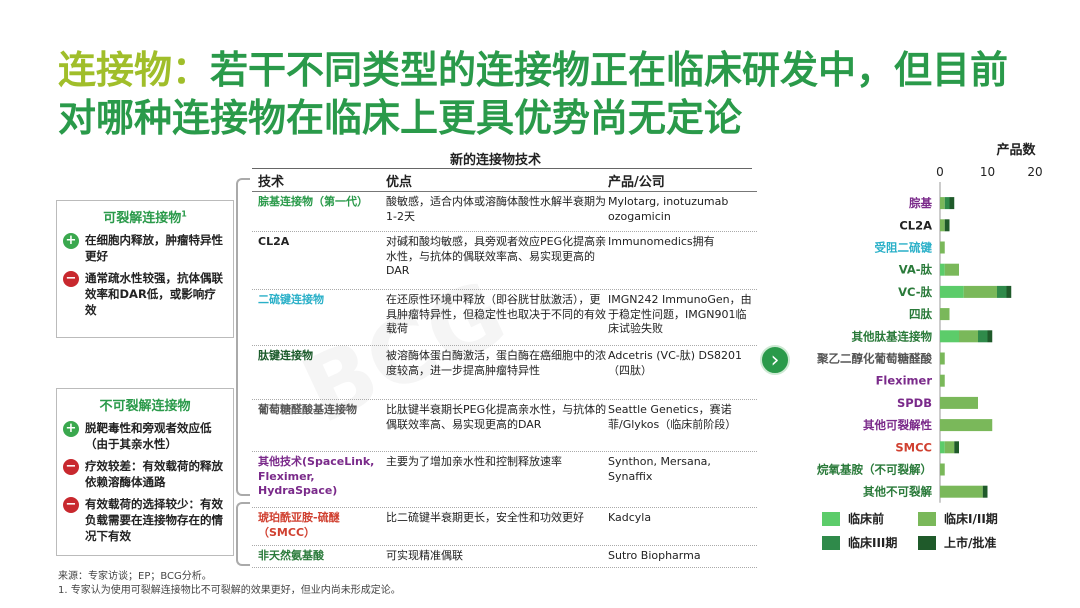 The height and width of the screenshot is (608, 1080). What do you see at coordinates (154, 248) in the screenshot?
I see `pros-cons-text: 在细胞内释放，肿瘤特异性更好` at bounding box center [154, 248].